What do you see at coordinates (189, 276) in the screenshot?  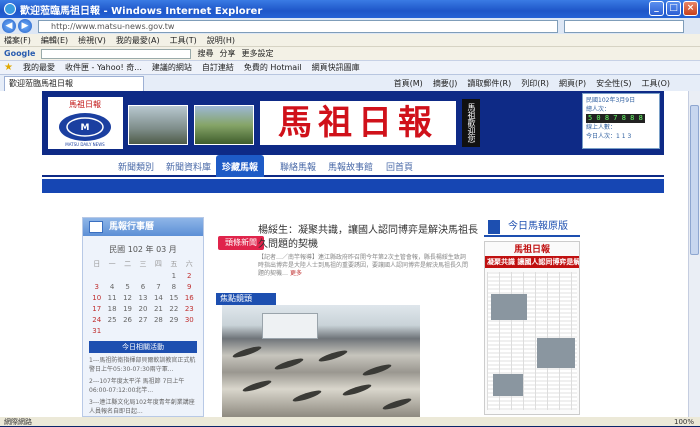 I see `calendar-day: 2` at bounding box center [189, 276].